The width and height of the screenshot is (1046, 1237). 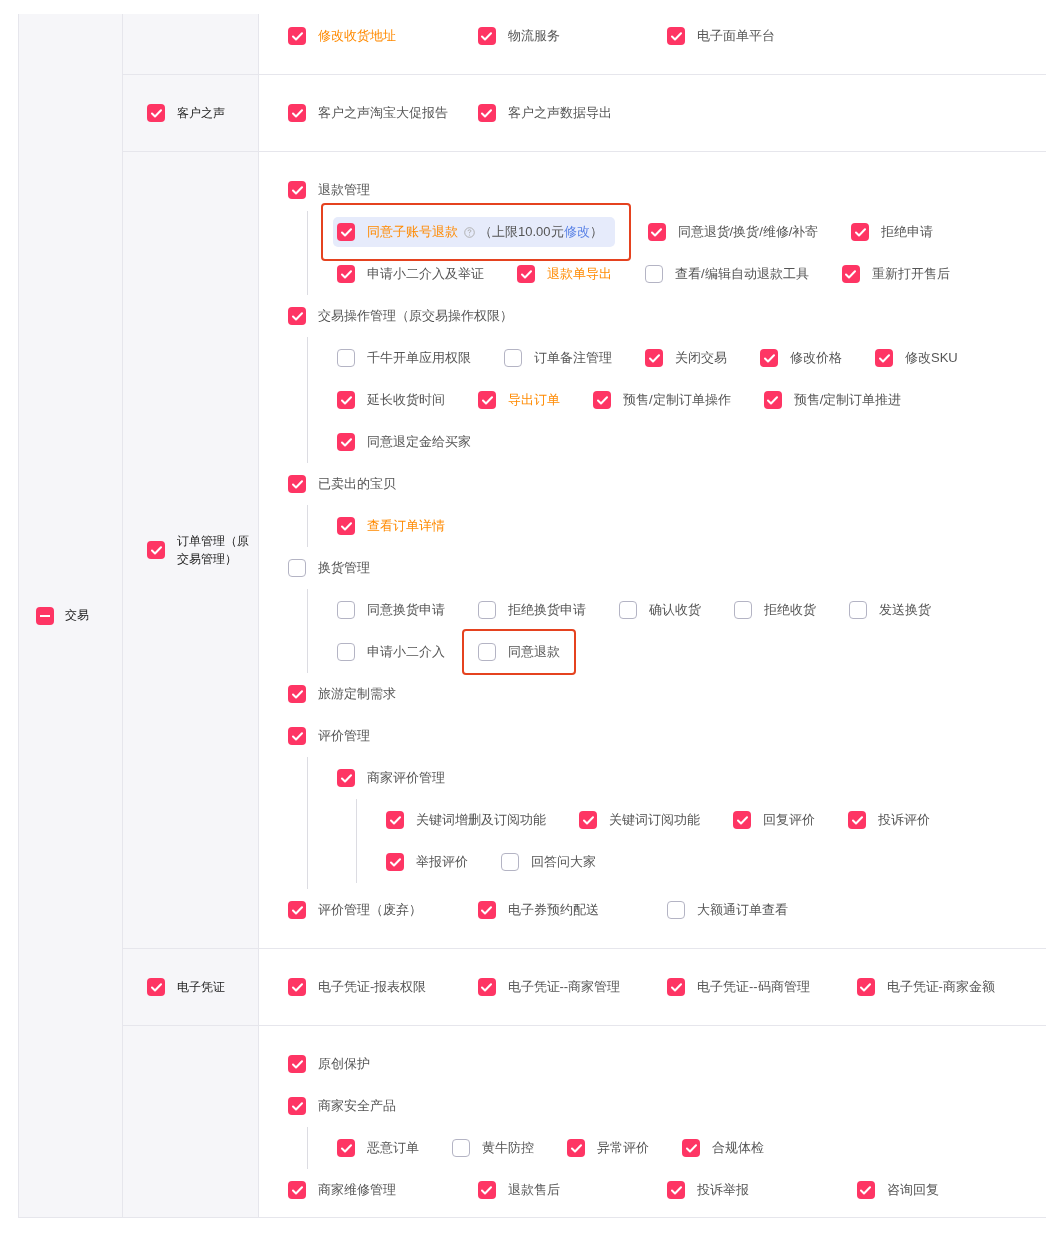 What do you see at coordinates (931, 358) in the screenshot?
I see `option-label: 修改SKU` at bounding box center [931, 358].